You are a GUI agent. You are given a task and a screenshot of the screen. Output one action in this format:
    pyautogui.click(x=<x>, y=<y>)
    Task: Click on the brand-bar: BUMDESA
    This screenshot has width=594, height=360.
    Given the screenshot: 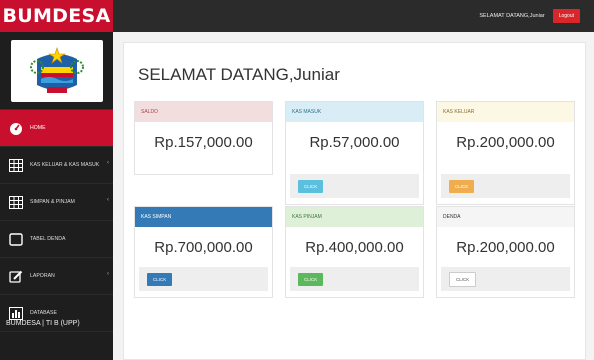 What is the action you would take?
    pyautogui.click(x=56, y=16)
    